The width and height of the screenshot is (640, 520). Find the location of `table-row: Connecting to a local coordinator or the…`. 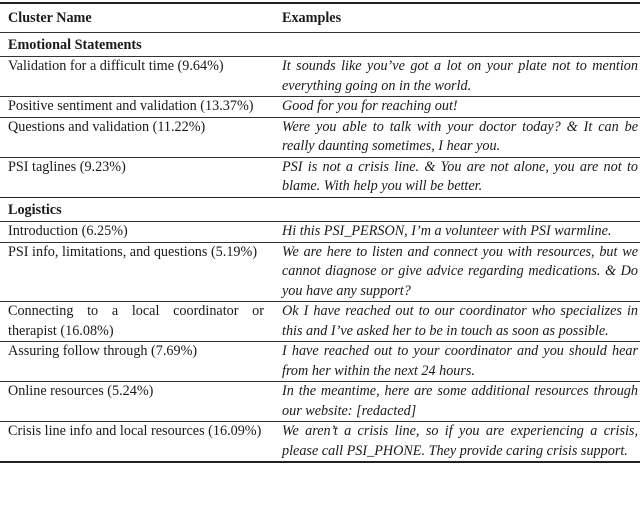

table-row: Connecting to a local coordinator or the… is located at coordinates (320, 322).